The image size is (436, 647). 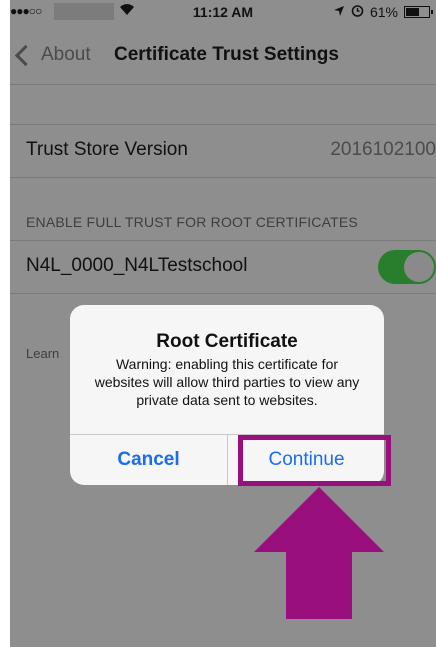 What do you see at coordinates (226, 54) in the screenshot?
I see `page-title: Certificate Trust Settings` at bounding box center [226, 54].